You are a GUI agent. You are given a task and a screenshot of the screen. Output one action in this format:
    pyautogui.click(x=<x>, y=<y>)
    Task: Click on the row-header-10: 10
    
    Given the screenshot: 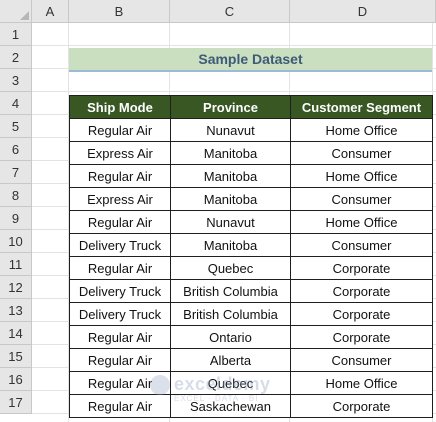 What is the action you would take?
    pyautogui.click(x=16, y=241)
    